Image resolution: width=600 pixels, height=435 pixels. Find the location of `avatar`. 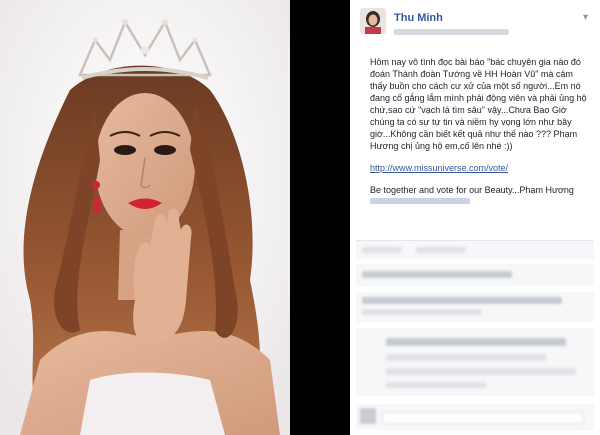

avatar is located at coordinates (373, 21).